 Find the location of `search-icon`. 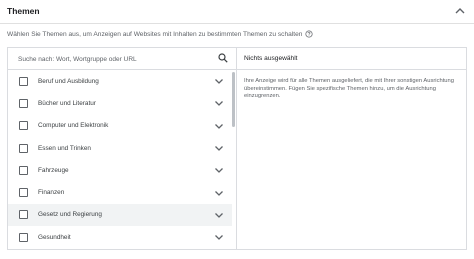

search-icon is located at coordinates (223, 58).